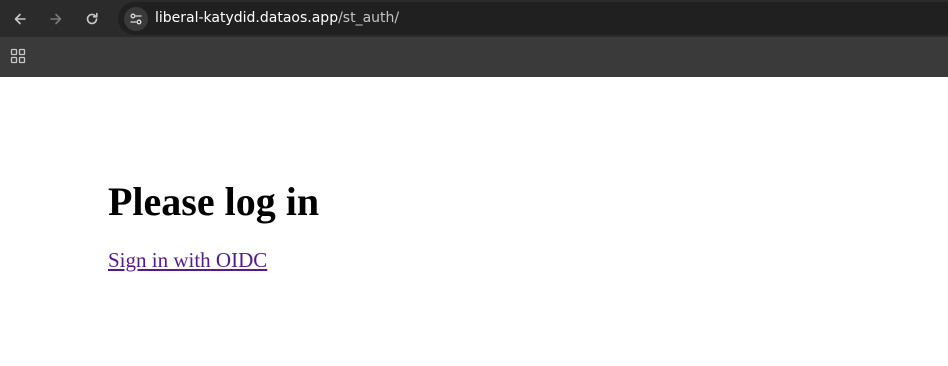 The width and height of the screenshot is (948, 366). I want to click on arrow-left-icon, so click(20, 19).